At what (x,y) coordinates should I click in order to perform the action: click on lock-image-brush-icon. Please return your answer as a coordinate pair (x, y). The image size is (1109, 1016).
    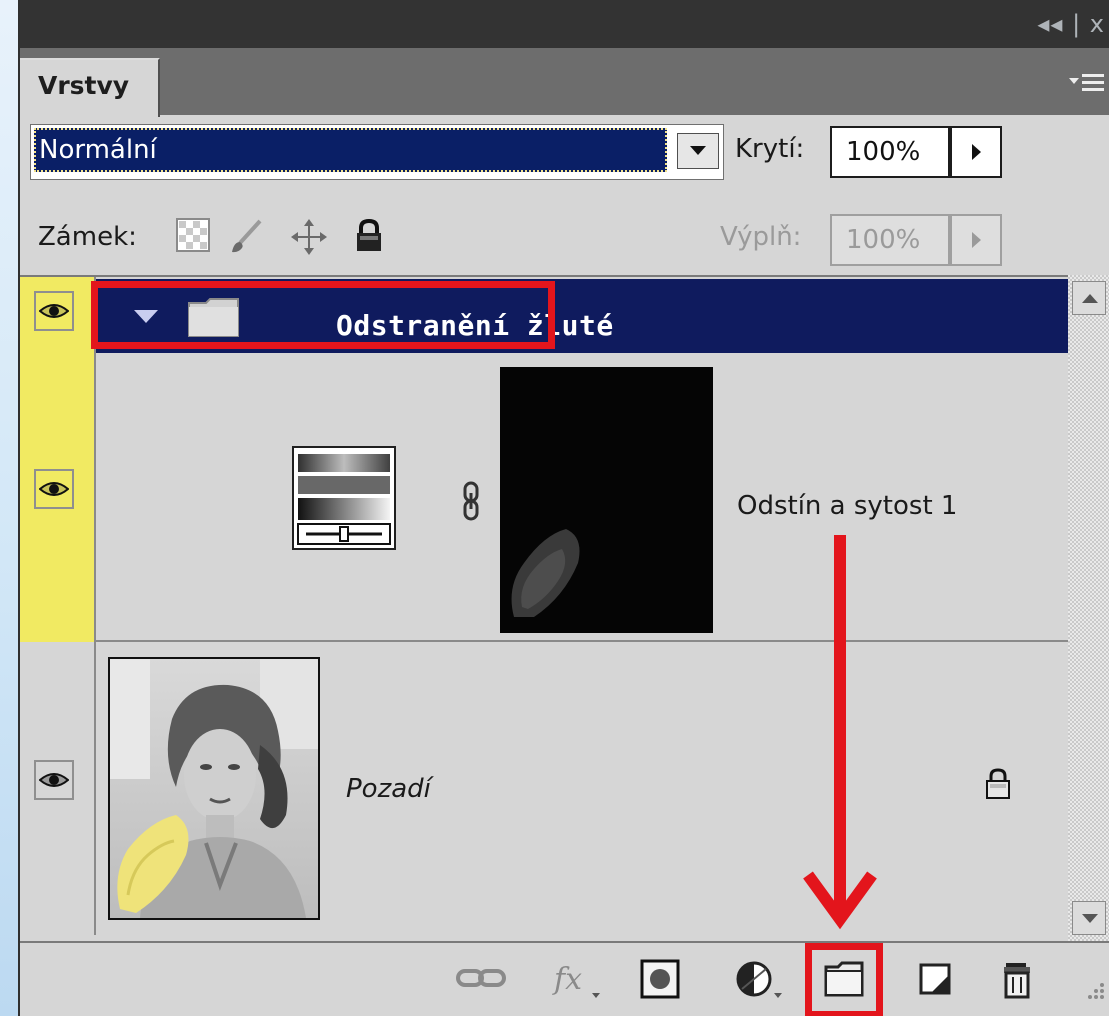
    Looking at the image, I should click on (246, 239).